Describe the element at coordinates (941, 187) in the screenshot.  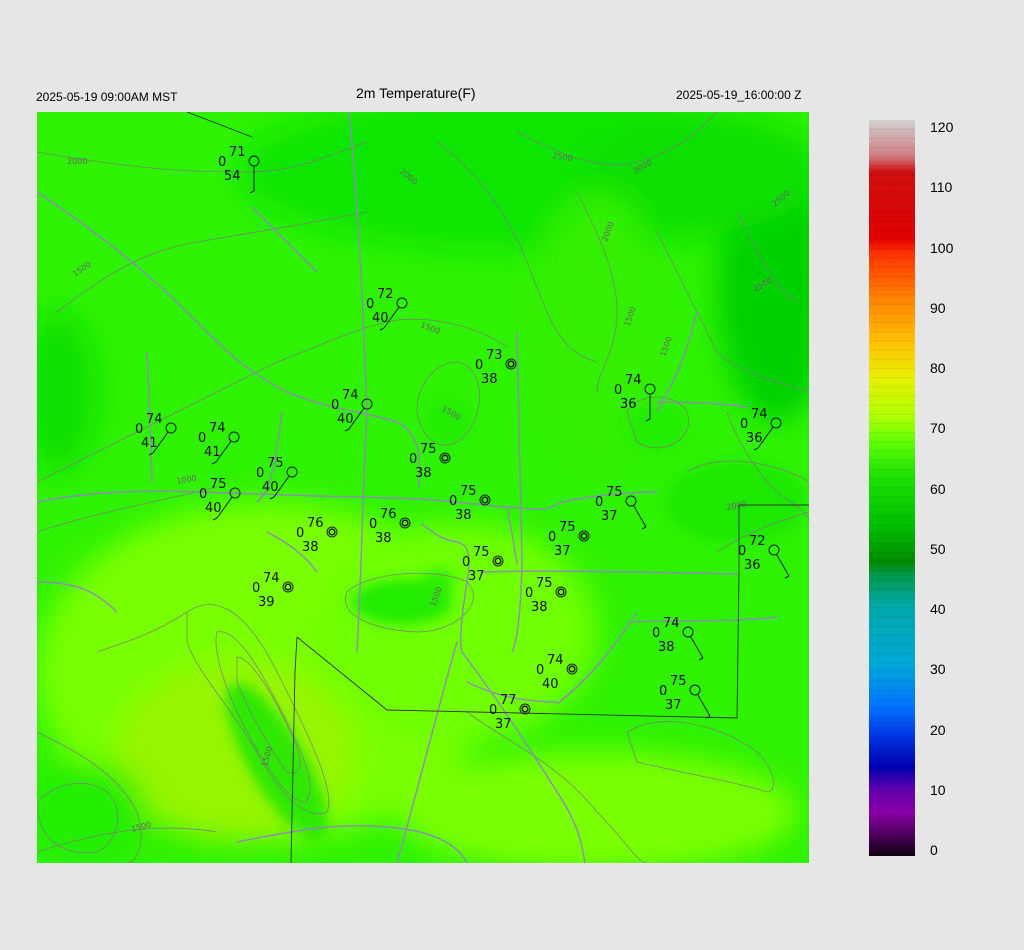
I see `colorbar-tick-label: 110` at that location.